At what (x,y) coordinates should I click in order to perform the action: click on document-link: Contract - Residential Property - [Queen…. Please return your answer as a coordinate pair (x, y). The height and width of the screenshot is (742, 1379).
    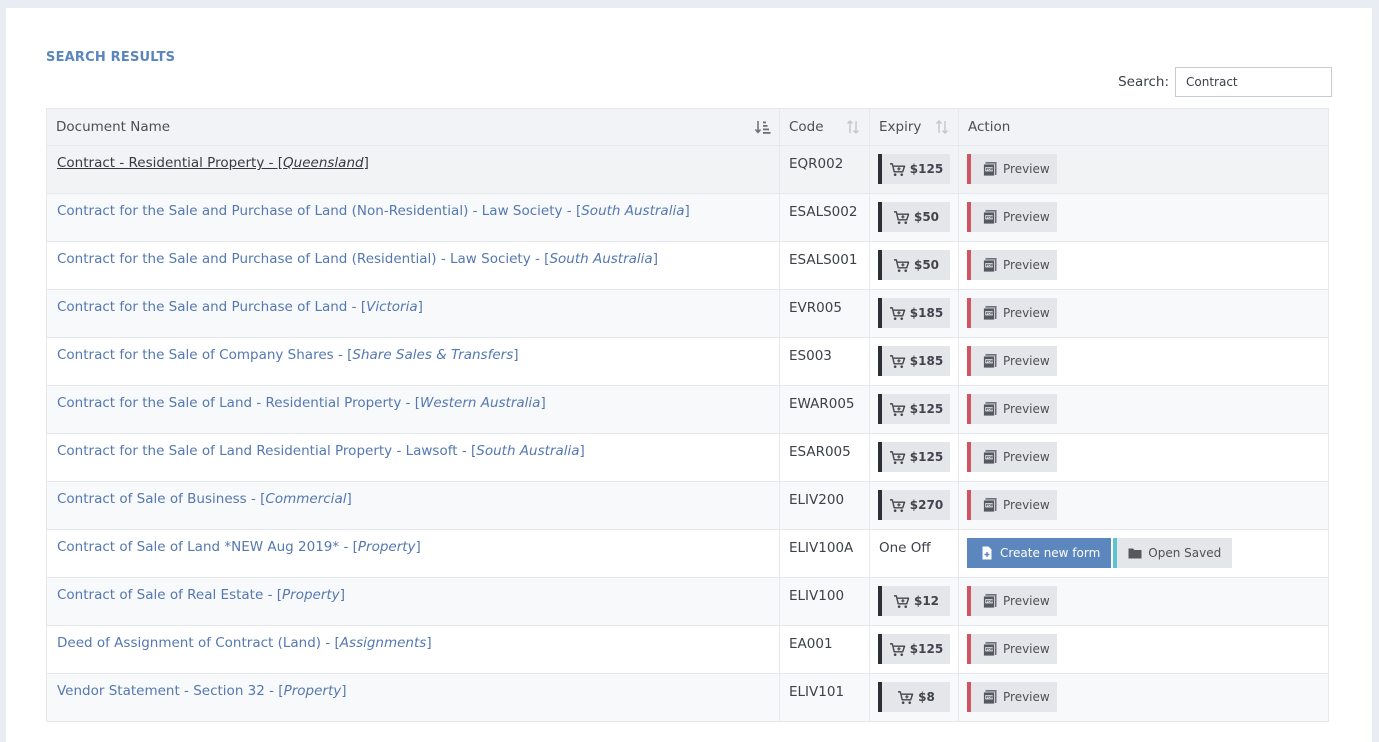
    Looking at the image, I should click on (213, 163).